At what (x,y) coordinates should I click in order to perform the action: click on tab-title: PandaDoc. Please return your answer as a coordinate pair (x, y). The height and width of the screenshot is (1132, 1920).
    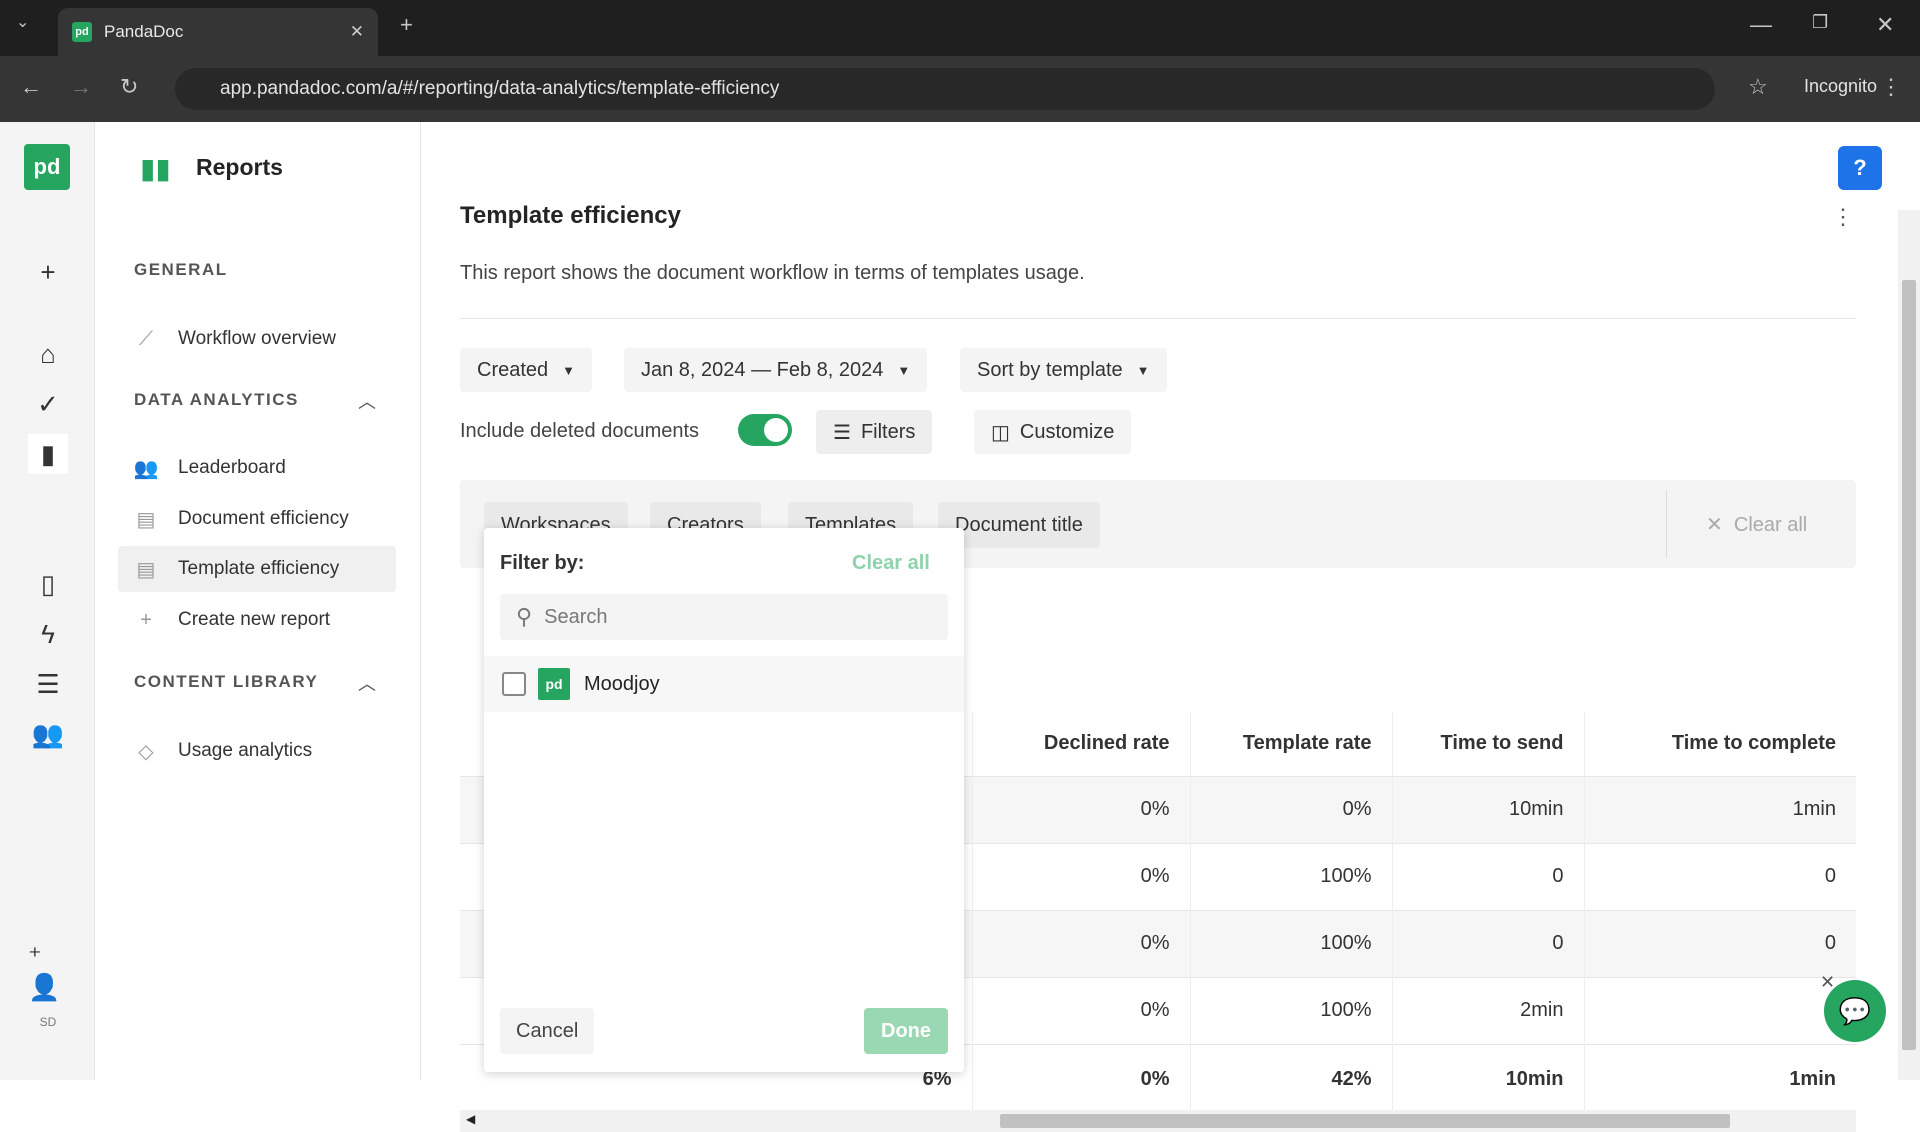
    Looking at the image, I should click on (144, 31).